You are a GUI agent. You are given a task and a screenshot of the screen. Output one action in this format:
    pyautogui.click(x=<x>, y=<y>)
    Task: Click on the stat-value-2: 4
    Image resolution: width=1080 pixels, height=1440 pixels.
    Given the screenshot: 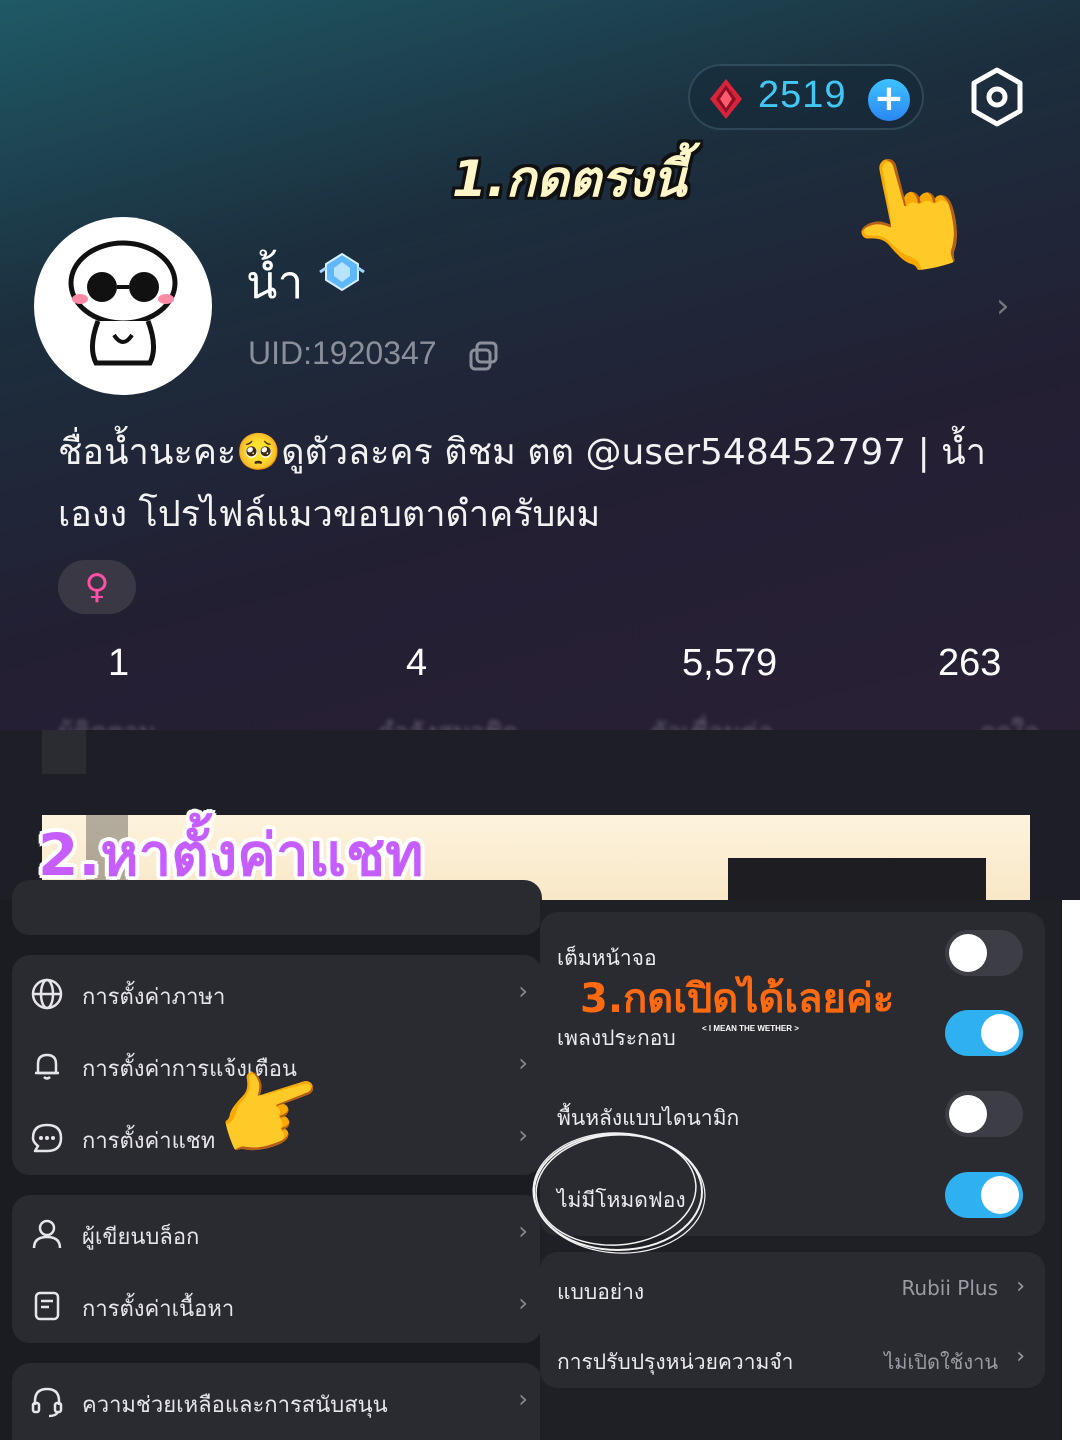 What is the action you would take?
    pyautogui.click(x=416, y=663)
    